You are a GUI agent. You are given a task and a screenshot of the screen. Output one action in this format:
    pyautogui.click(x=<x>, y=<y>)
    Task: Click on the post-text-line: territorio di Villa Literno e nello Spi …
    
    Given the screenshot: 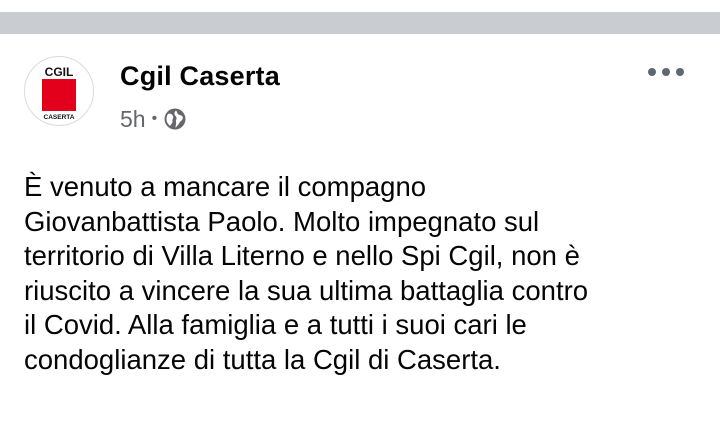 What is the action you would take?
    pyautogui.click(x=302, y=255)
    